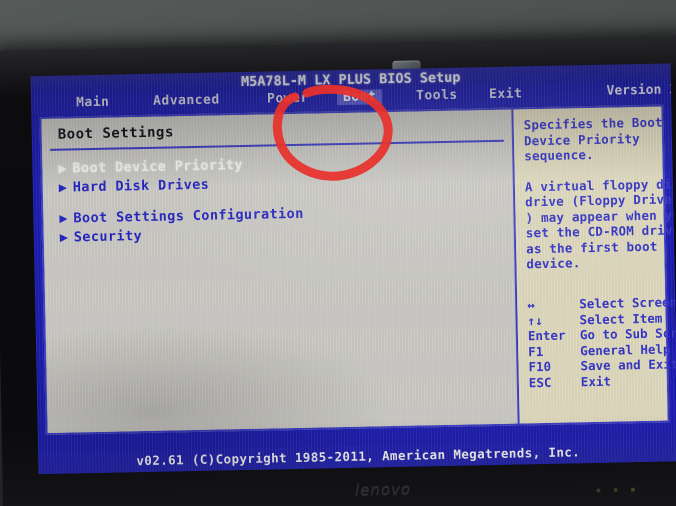 This screenshot has width=676, height=506. I want to click on arrow-up-down-icon: ↑↓, so click(535, 320).